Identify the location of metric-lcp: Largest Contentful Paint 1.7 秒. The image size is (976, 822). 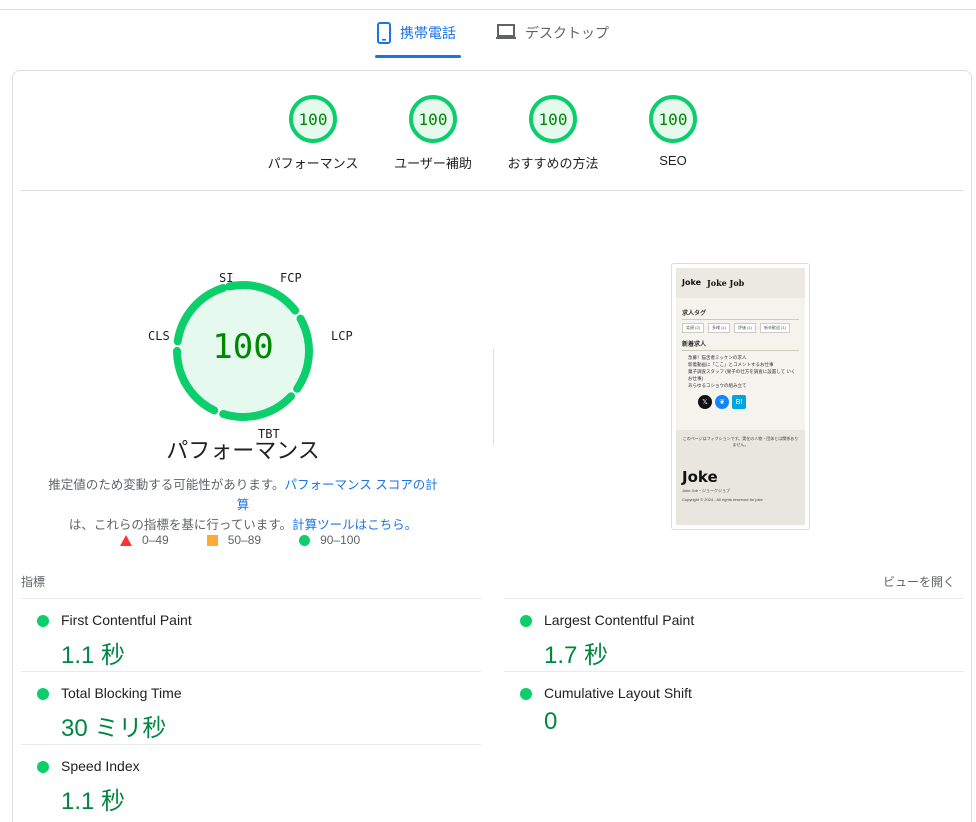
(734, 634).